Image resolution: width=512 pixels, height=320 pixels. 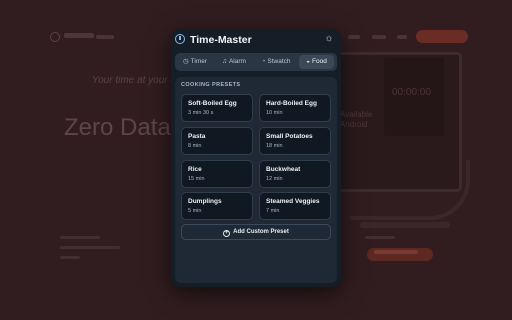 What do you see at coordinates (212, 103) in the screenshot?
I see `preset-name: Soft-Boiled Egg` at bounding box center [212, 103].